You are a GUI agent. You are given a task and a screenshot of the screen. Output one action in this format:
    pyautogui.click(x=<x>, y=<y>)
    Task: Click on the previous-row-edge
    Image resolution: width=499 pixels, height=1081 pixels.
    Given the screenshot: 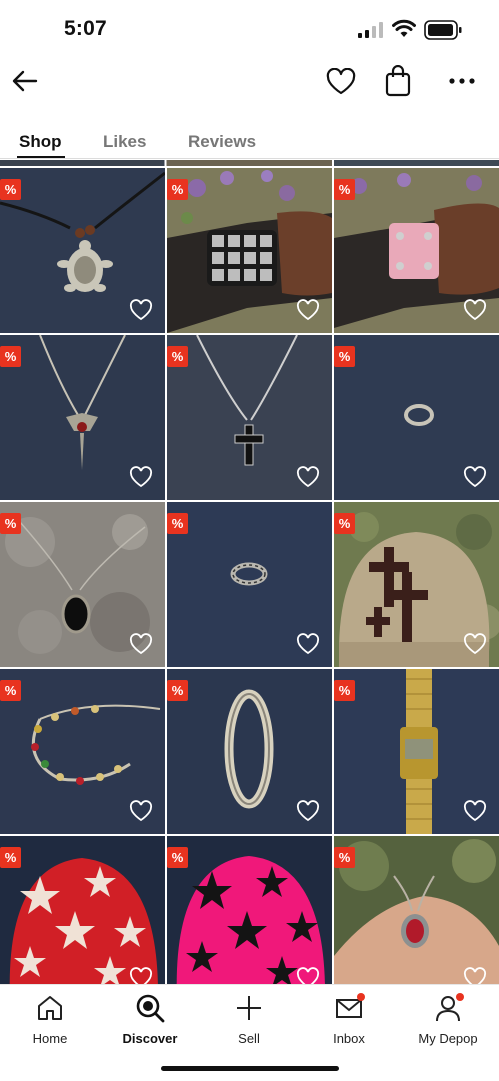 What is the action you would take?
    pyautogui.click(x=249, y=163)
    